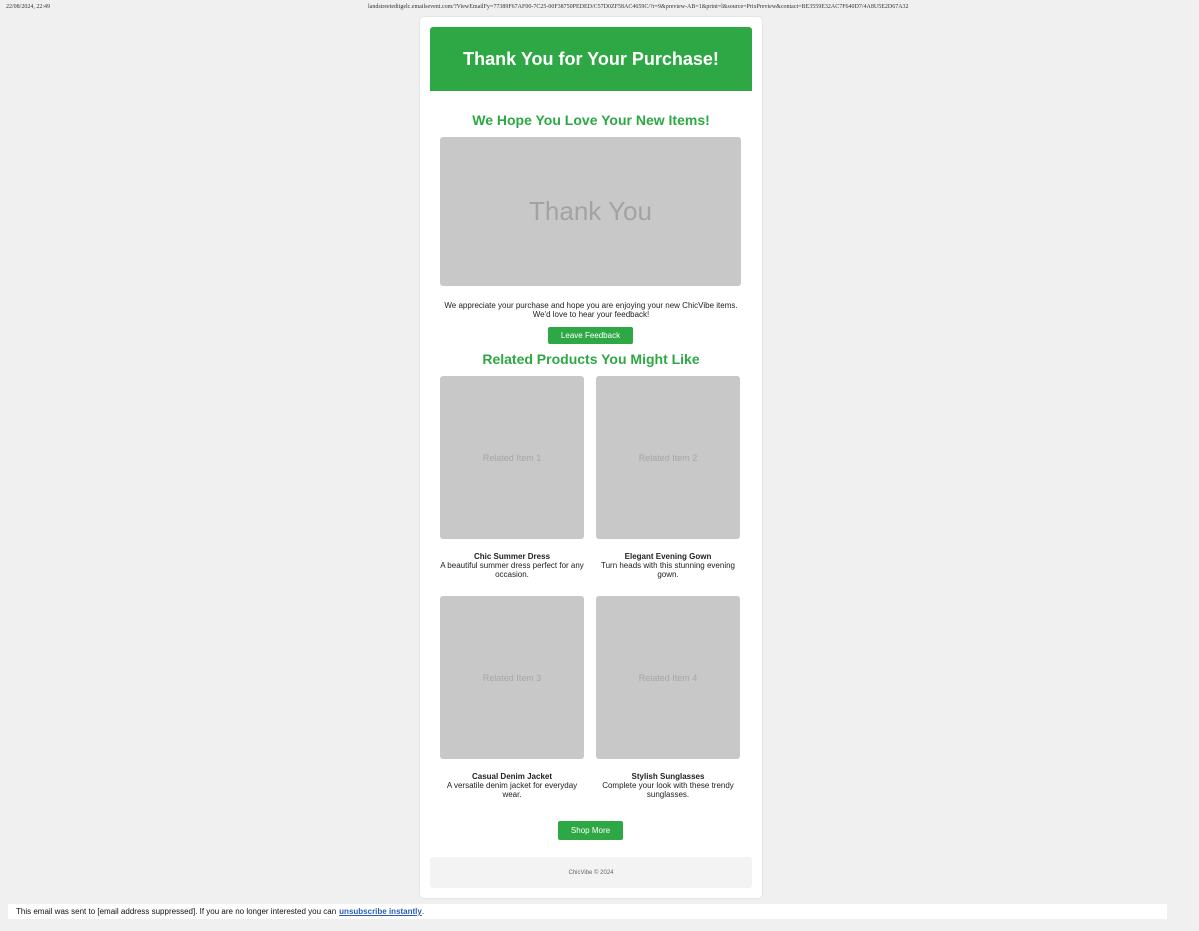 This screenshot has width=1199, height=931. Describe the element at coordinates (380, 911) in the screenshot. I see `unsubscribe-link: unsubscribe instantly` at that location.